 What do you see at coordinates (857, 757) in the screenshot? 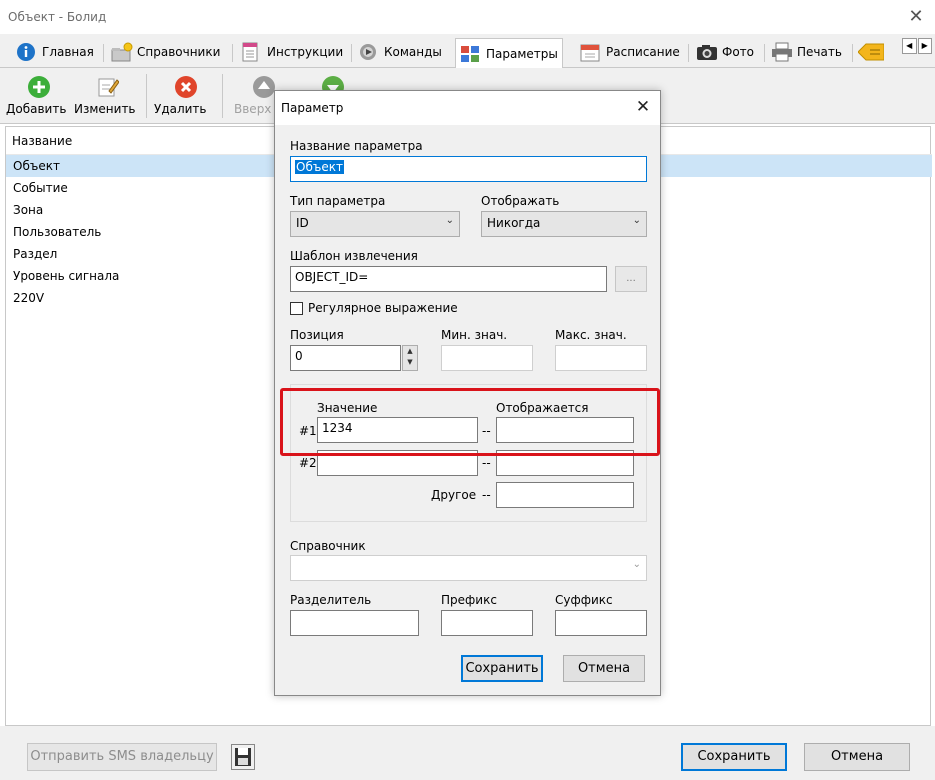
I see `cancel-button: Отмена` at bounding box center [857, 757].